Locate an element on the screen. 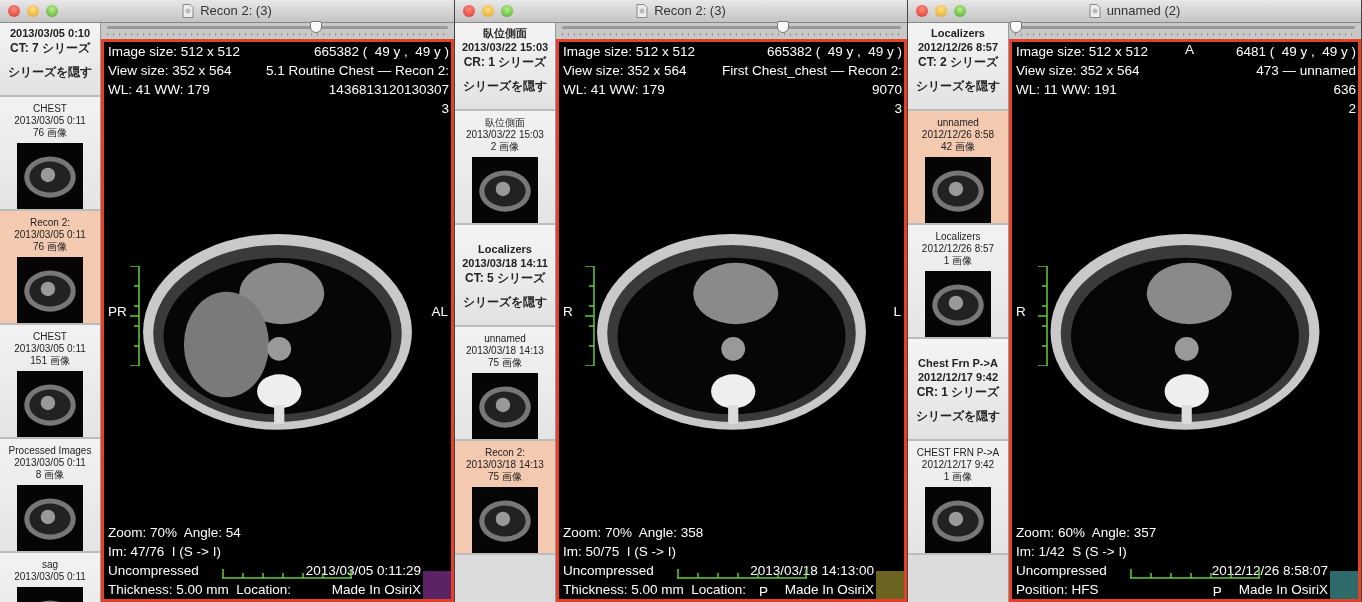  orientation-label: PR is located at coordinates (117, 311).